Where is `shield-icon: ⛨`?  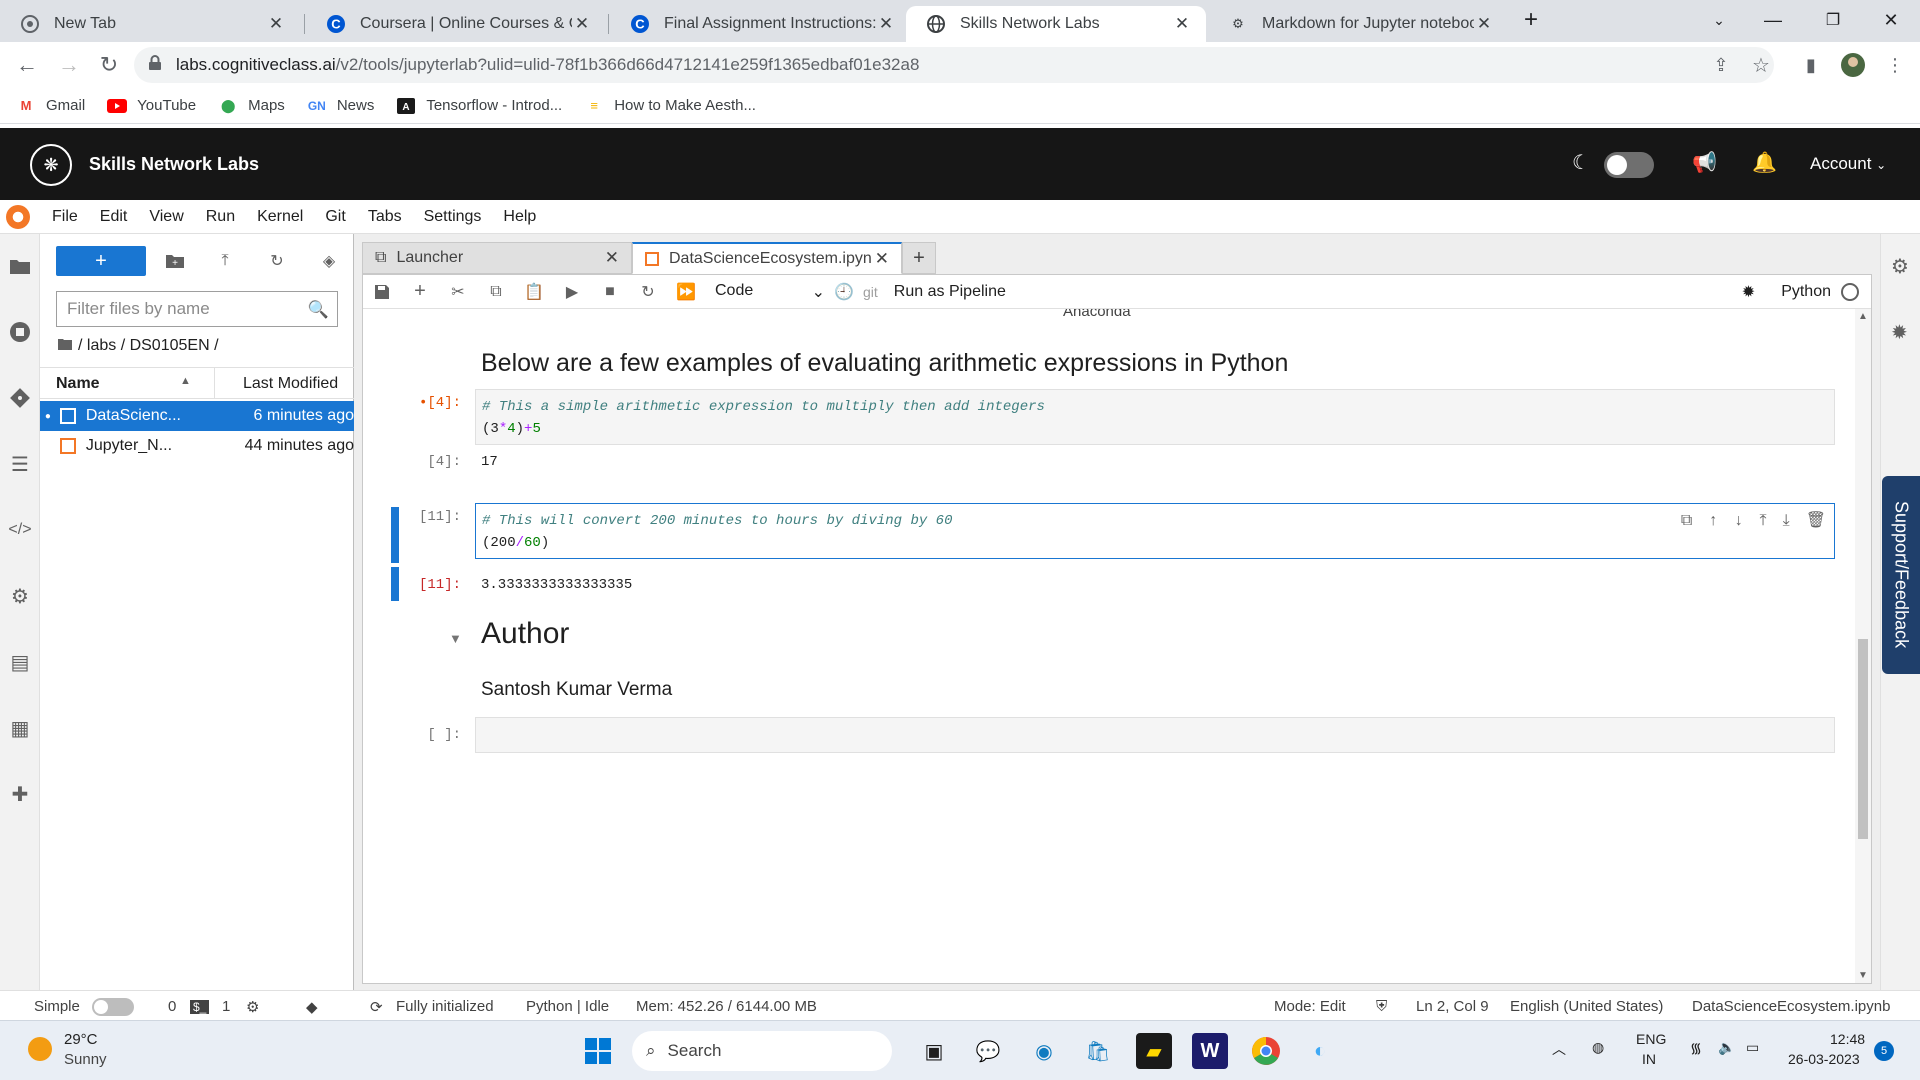 shield-icon: ⛨ is located at coordinates (1381, 1006).